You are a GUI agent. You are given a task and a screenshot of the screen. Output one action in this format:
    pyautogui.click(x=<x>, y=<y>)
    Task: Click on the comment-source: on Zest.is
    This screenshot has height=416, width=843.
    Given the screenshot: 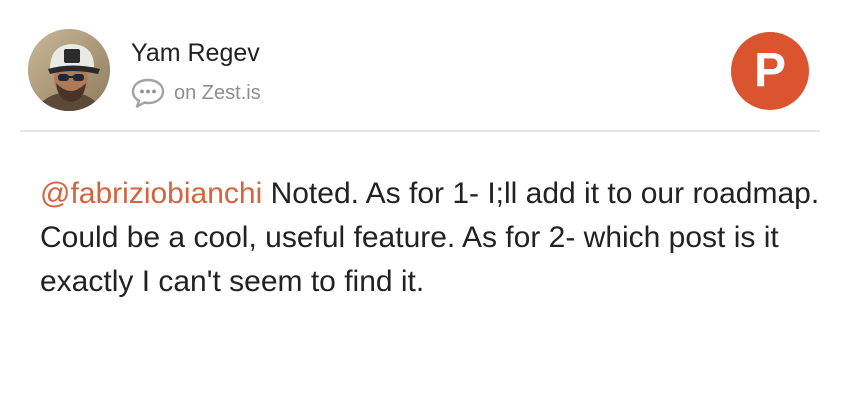 What is the action you would take?
    pyautogui.click(x=195, y=93)
    